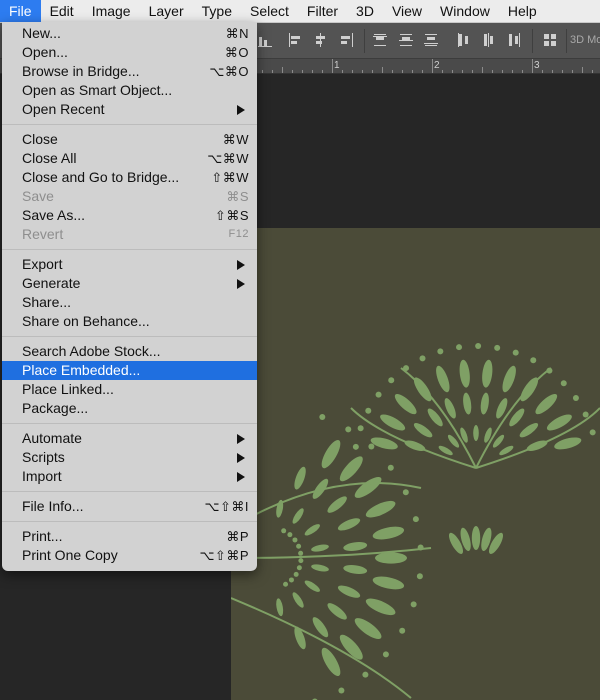 The width and height of the screenshot is (600, 700). I want to click on menu-item-browse-in-bridge: Browse in Bridge... ⌥⌘O, so click(129, 71).